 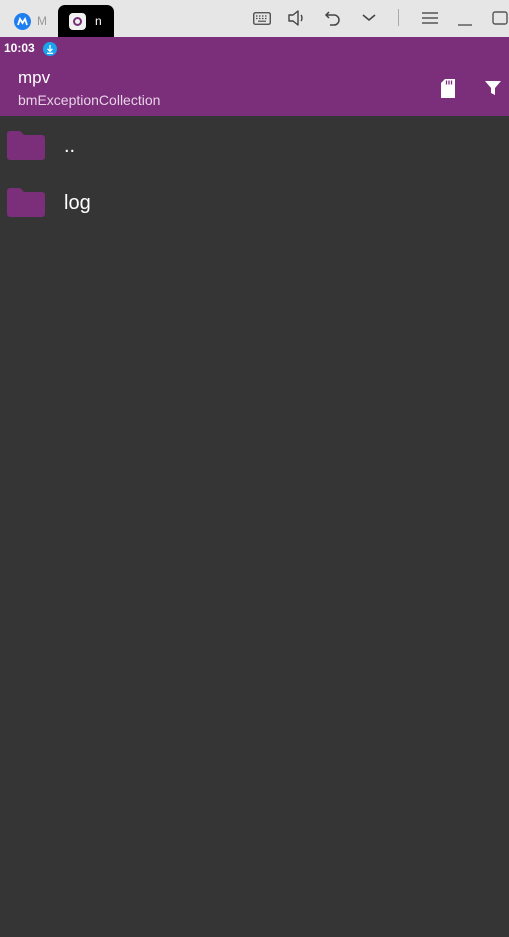 I want to click on list-item: .., so click(x=254, y=144).